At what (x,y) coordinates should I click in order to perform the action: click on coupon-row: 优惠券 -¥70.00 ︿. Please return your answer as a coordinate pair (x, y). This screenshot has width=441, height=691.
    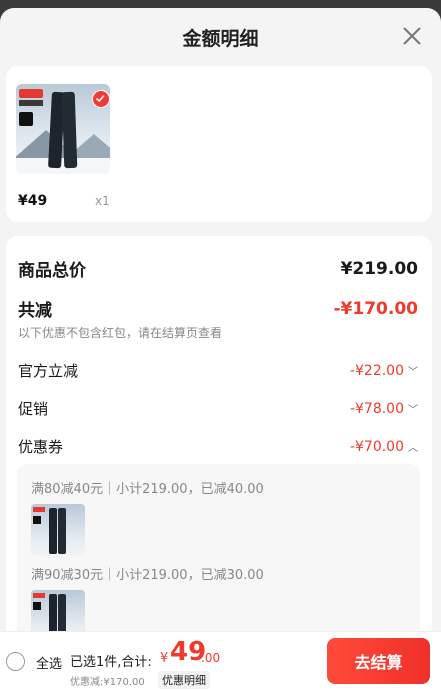
    Looking at the image, I should click on (218, 446).